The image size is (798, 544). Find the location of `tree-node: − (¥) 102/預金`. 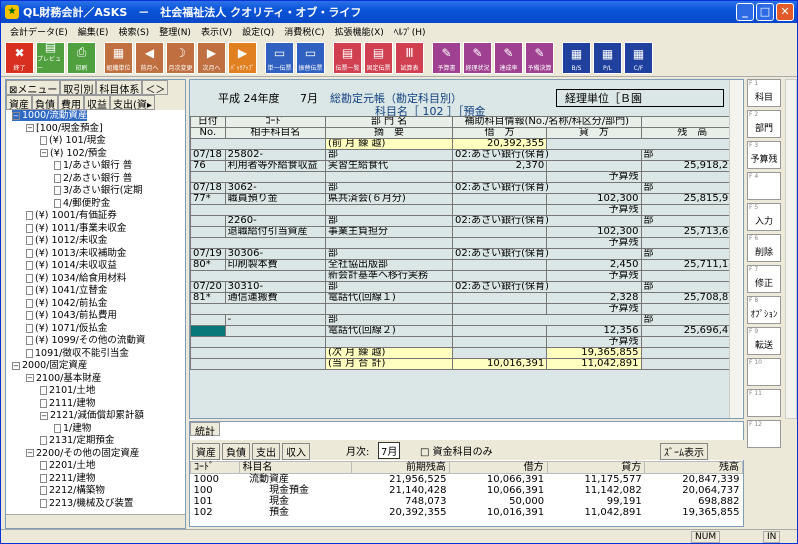

tree-node: − (¥) 102/預金 is located at coordinates (73, 153).